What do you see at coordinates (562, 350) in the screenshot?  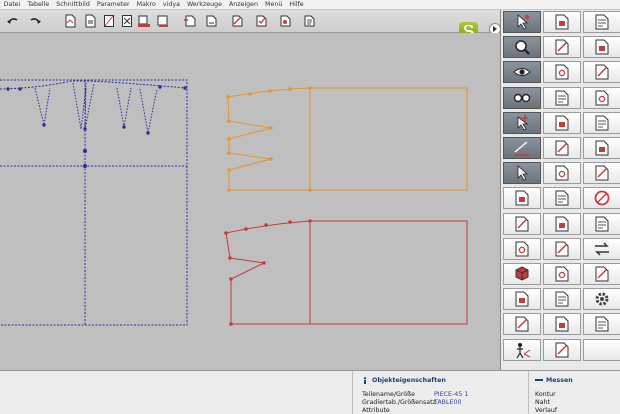 I see `piece-move-icon` at bounding box center [562, 350].